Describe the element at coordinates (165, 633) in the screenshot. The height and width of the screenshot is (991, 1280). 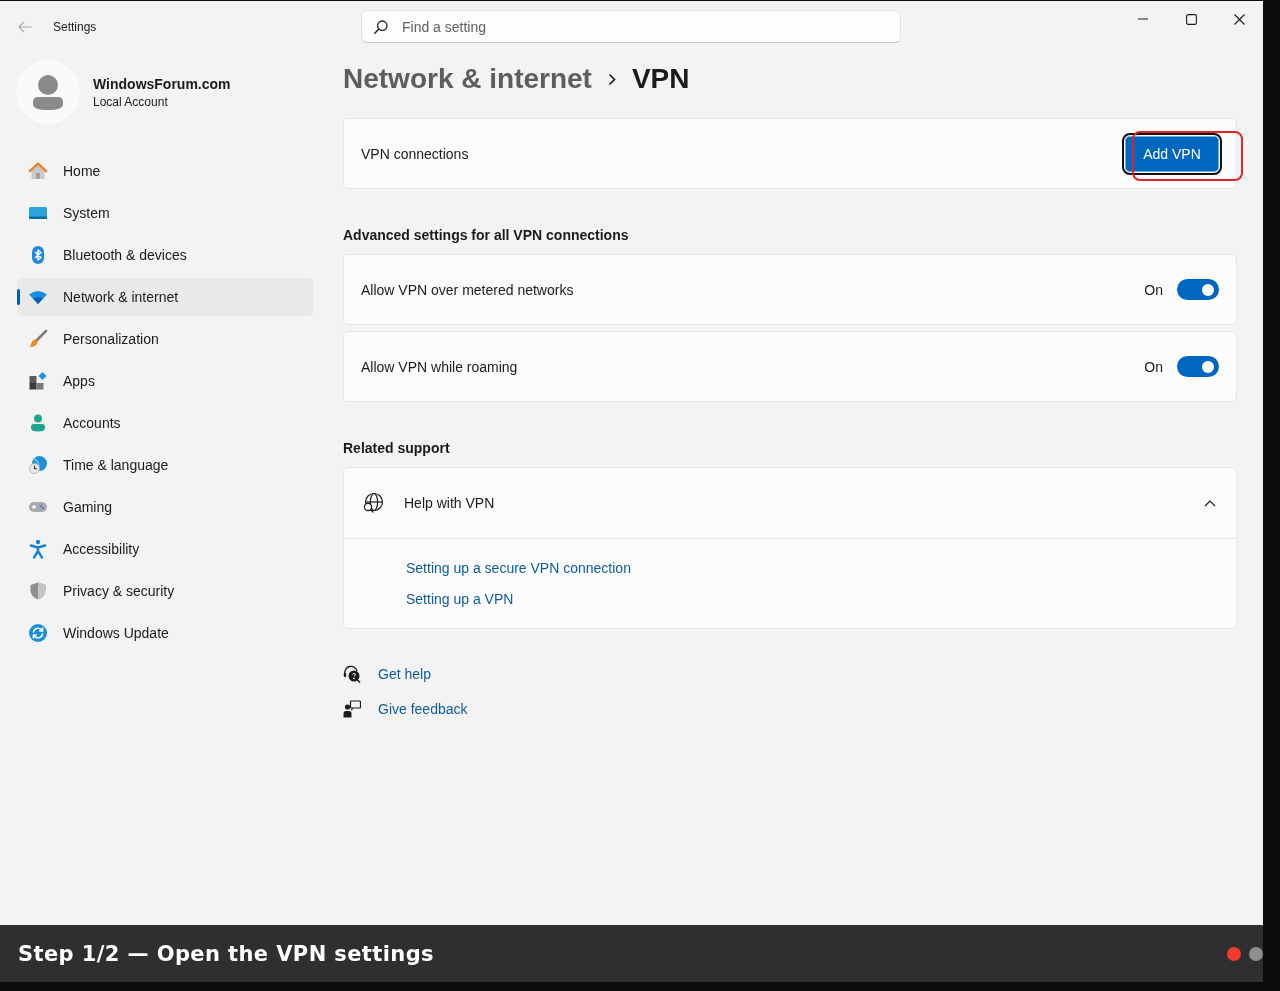
I see `nav-item: Windows Update` at that location.